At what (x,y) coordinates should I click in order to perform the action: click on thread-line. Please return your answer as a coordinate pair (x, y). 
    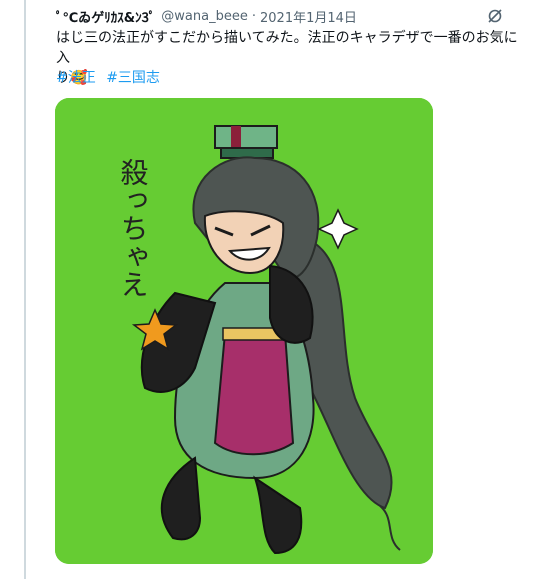
    Looking at the image, I should click on (25, 289).